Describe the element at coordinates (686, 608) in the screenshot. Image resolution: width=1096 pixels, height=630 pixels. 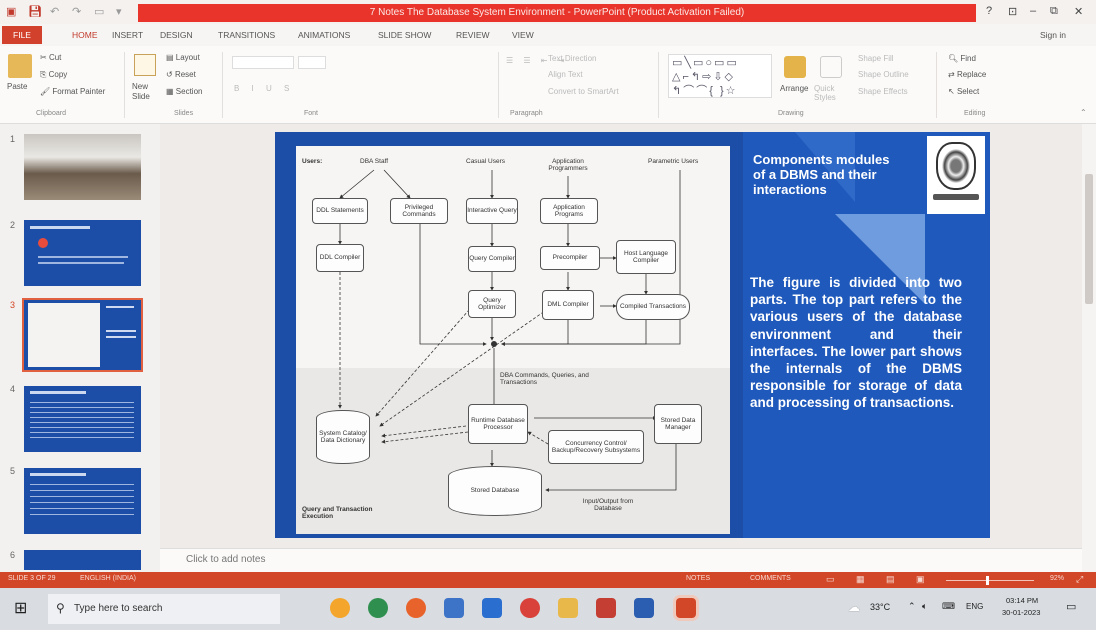
I see `powerpoint-taskbar-icon` at that location.